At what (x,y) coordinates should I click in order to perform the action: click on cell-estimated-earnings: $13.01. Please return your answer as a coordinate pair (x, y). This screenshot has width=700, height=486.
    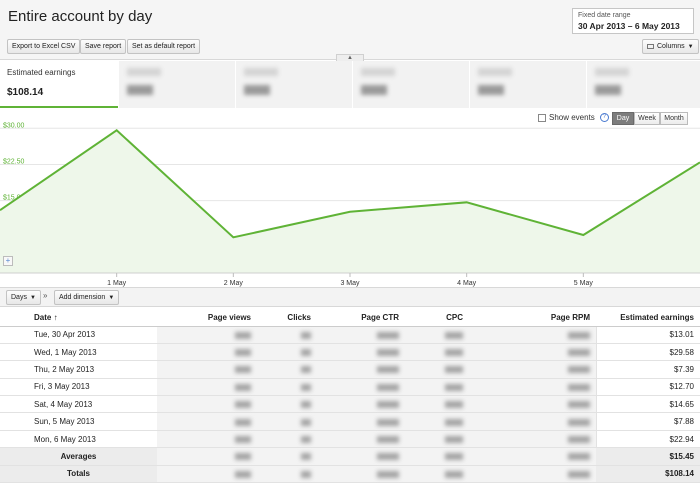
    Looking at the image, I should click on (647, 335).